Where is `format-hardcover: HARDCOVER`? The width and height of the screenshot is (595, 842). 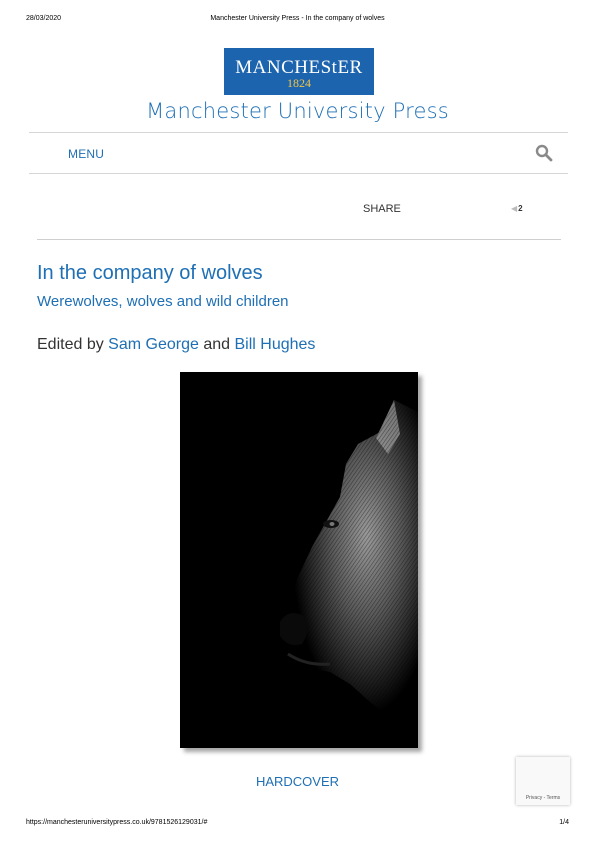 format-hardcover: HARDCOVER is located at coordinates (297, 781).